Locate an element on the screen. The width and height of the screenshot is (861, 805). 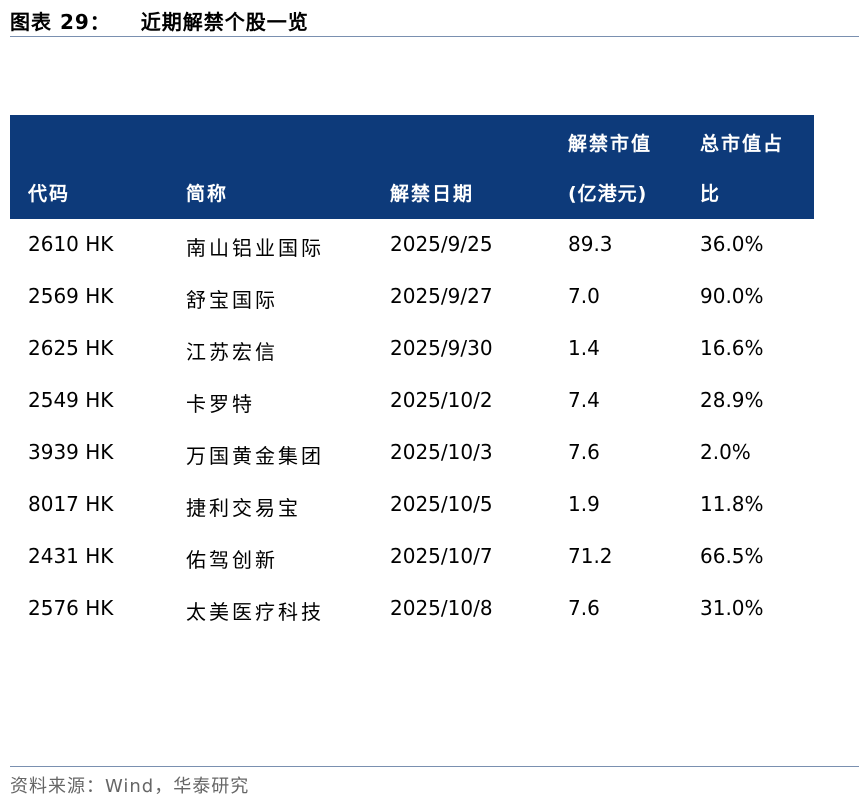
cell-name: 南山铝业国际 is located at coordinates (255, 248).